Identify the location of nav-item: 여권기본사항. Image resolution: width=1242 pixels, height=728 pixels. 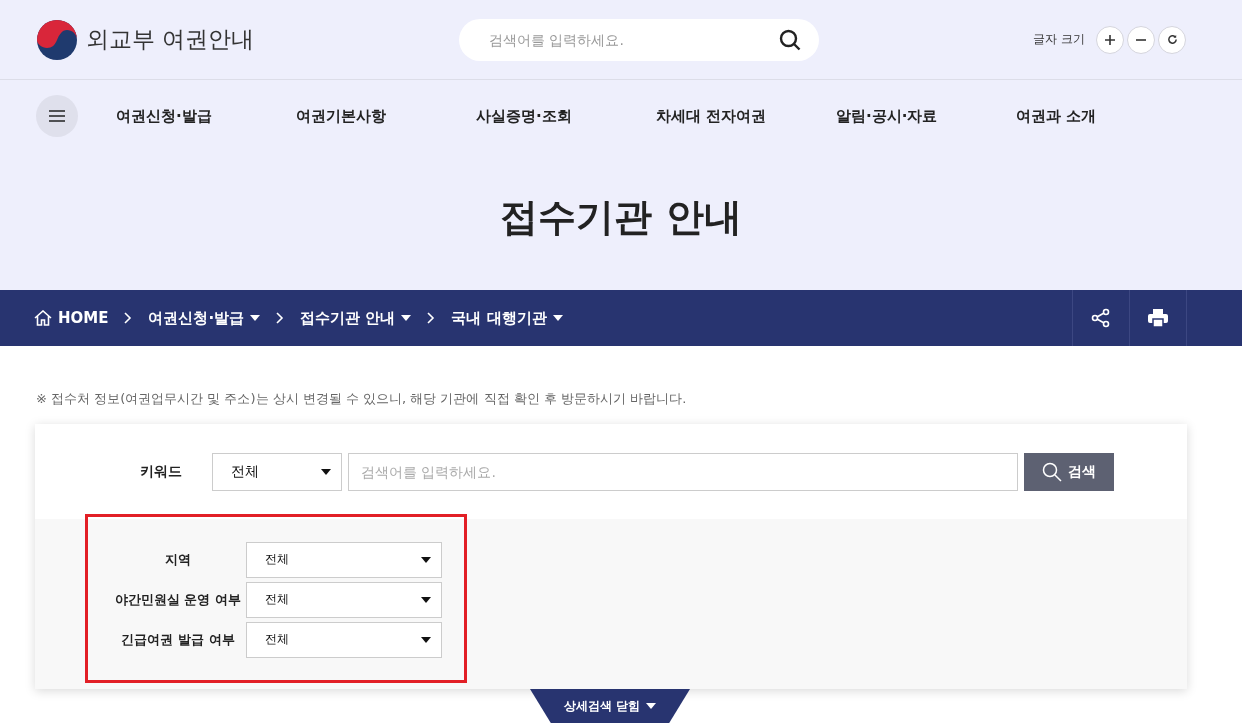
(386, 116).